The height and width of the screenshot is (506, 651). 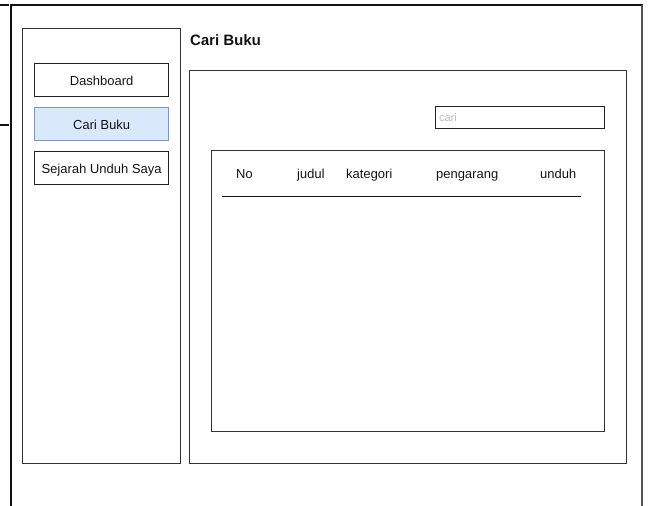 What do you see at coordinates (559, 173) in the screenshot?
I see `column-header: unduh` at bounding box center [559, 173].